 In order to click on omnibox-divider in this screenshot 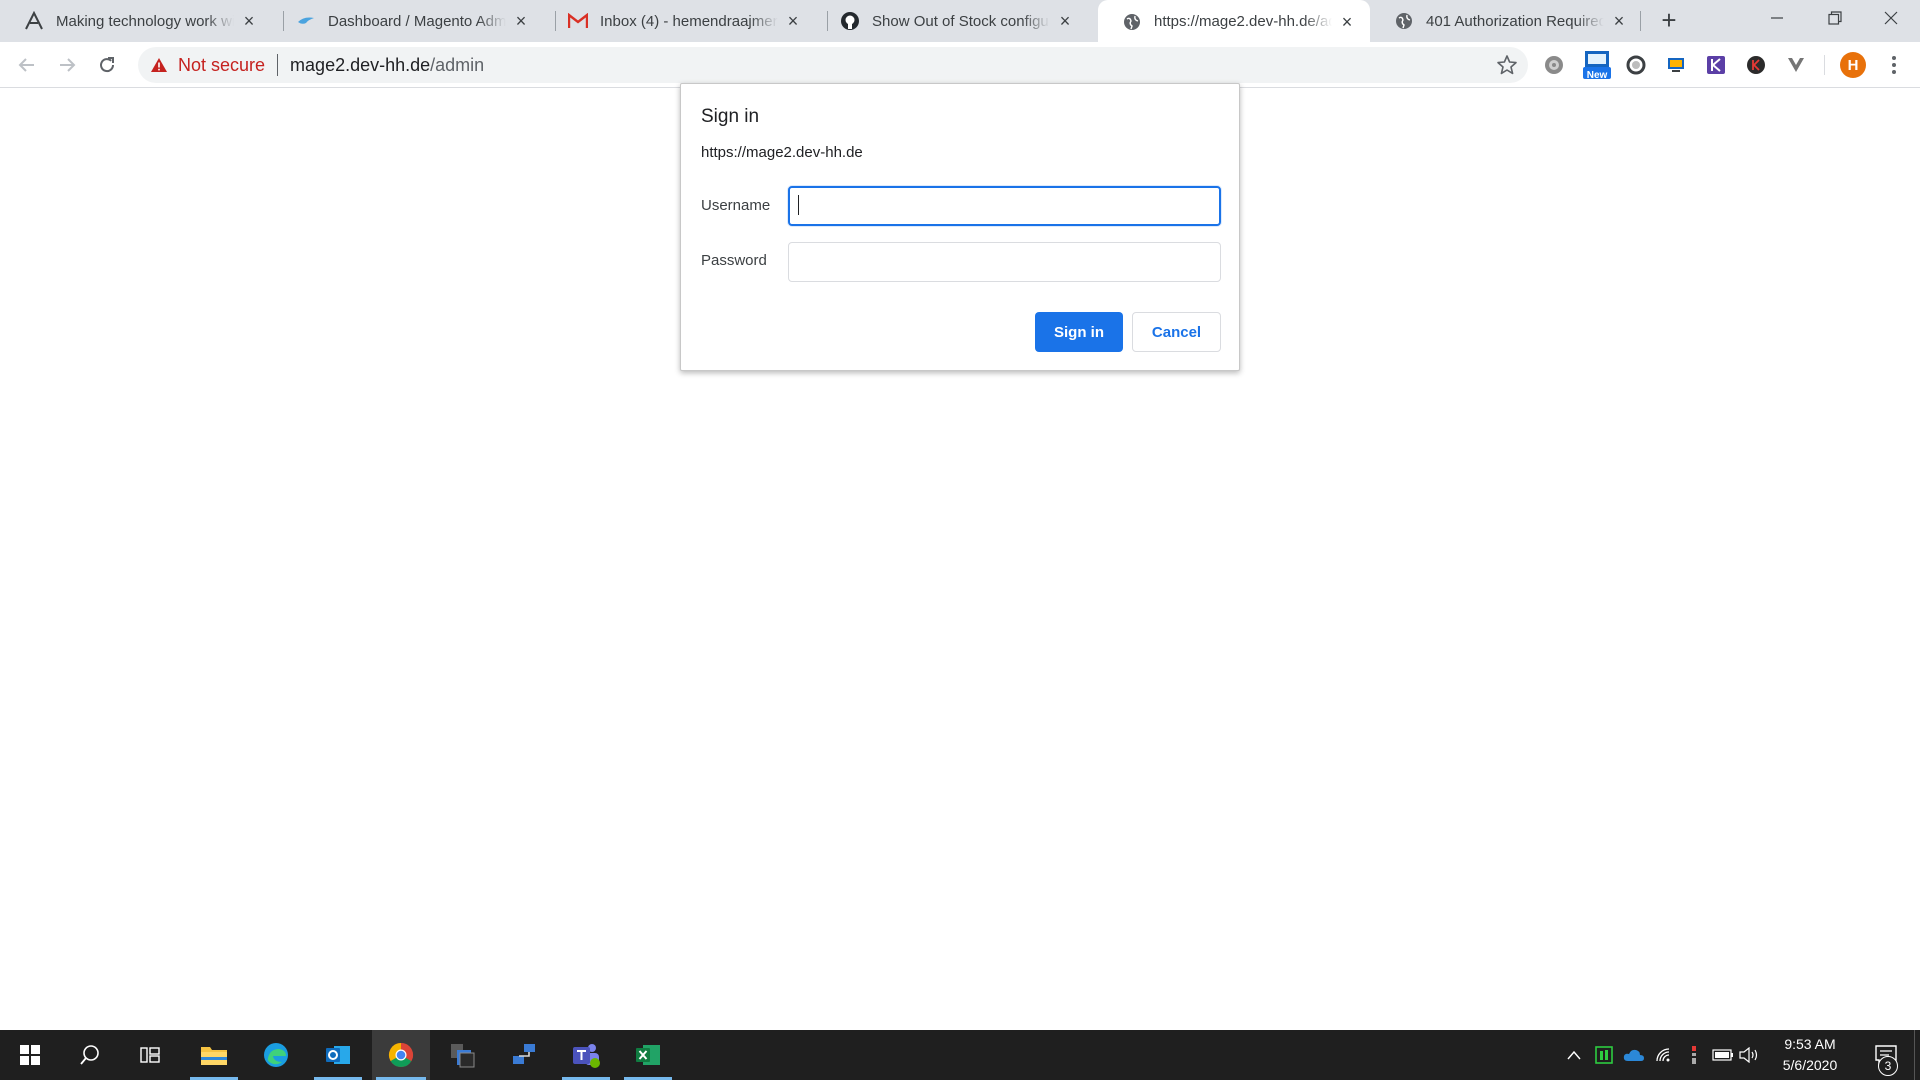, I will do `click(278, 65)`.